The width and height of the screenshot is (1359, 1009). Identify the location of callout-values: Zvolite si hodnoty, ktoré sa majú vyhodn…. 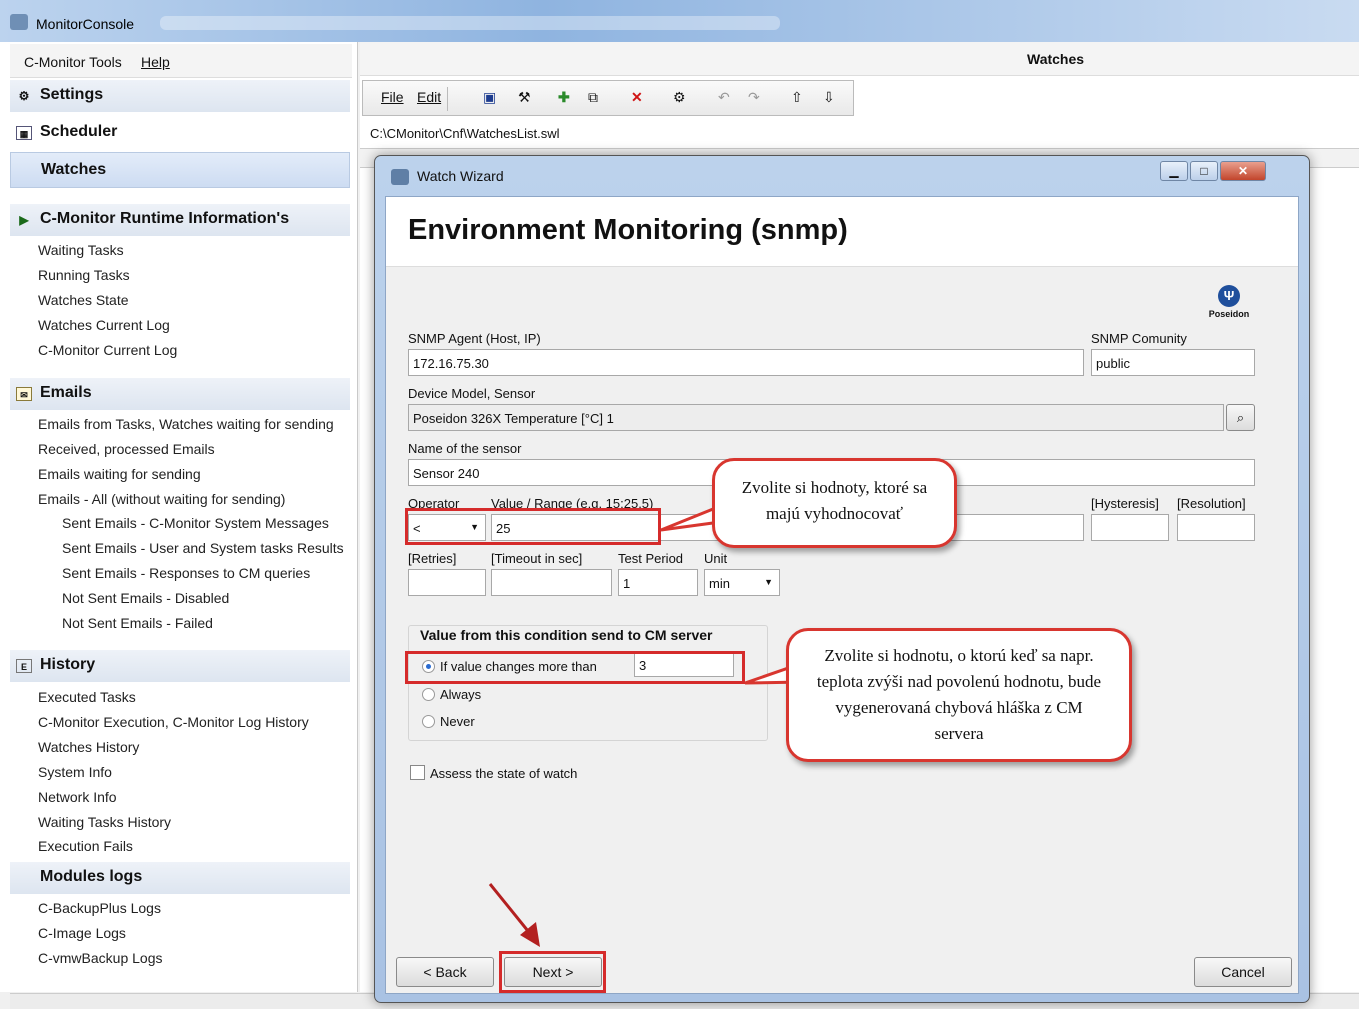
(834, 503).